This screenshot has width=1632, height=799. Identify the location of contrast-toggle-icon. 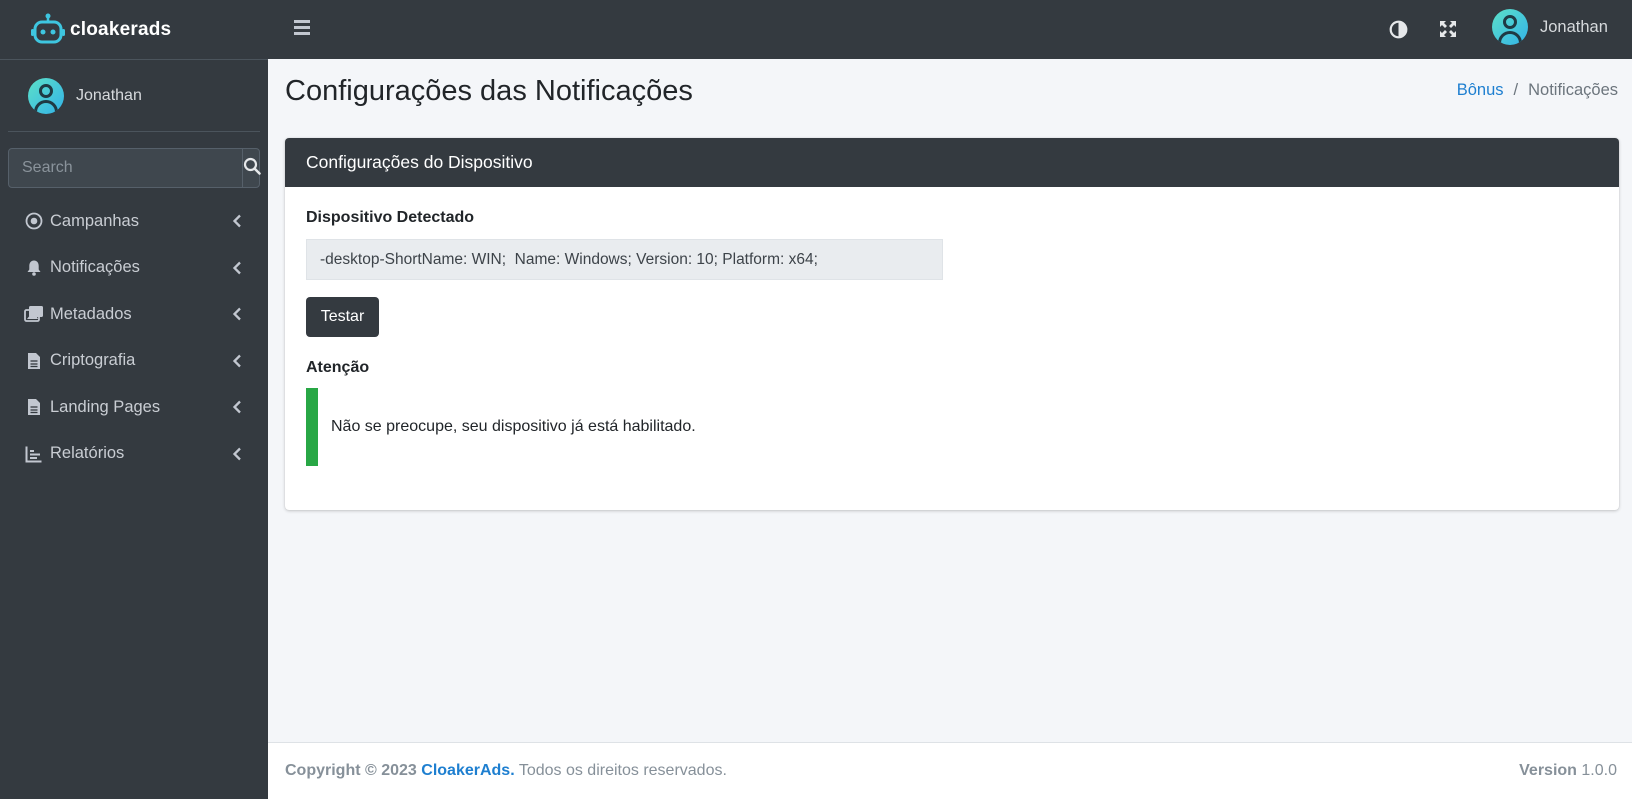
(1398, 29).